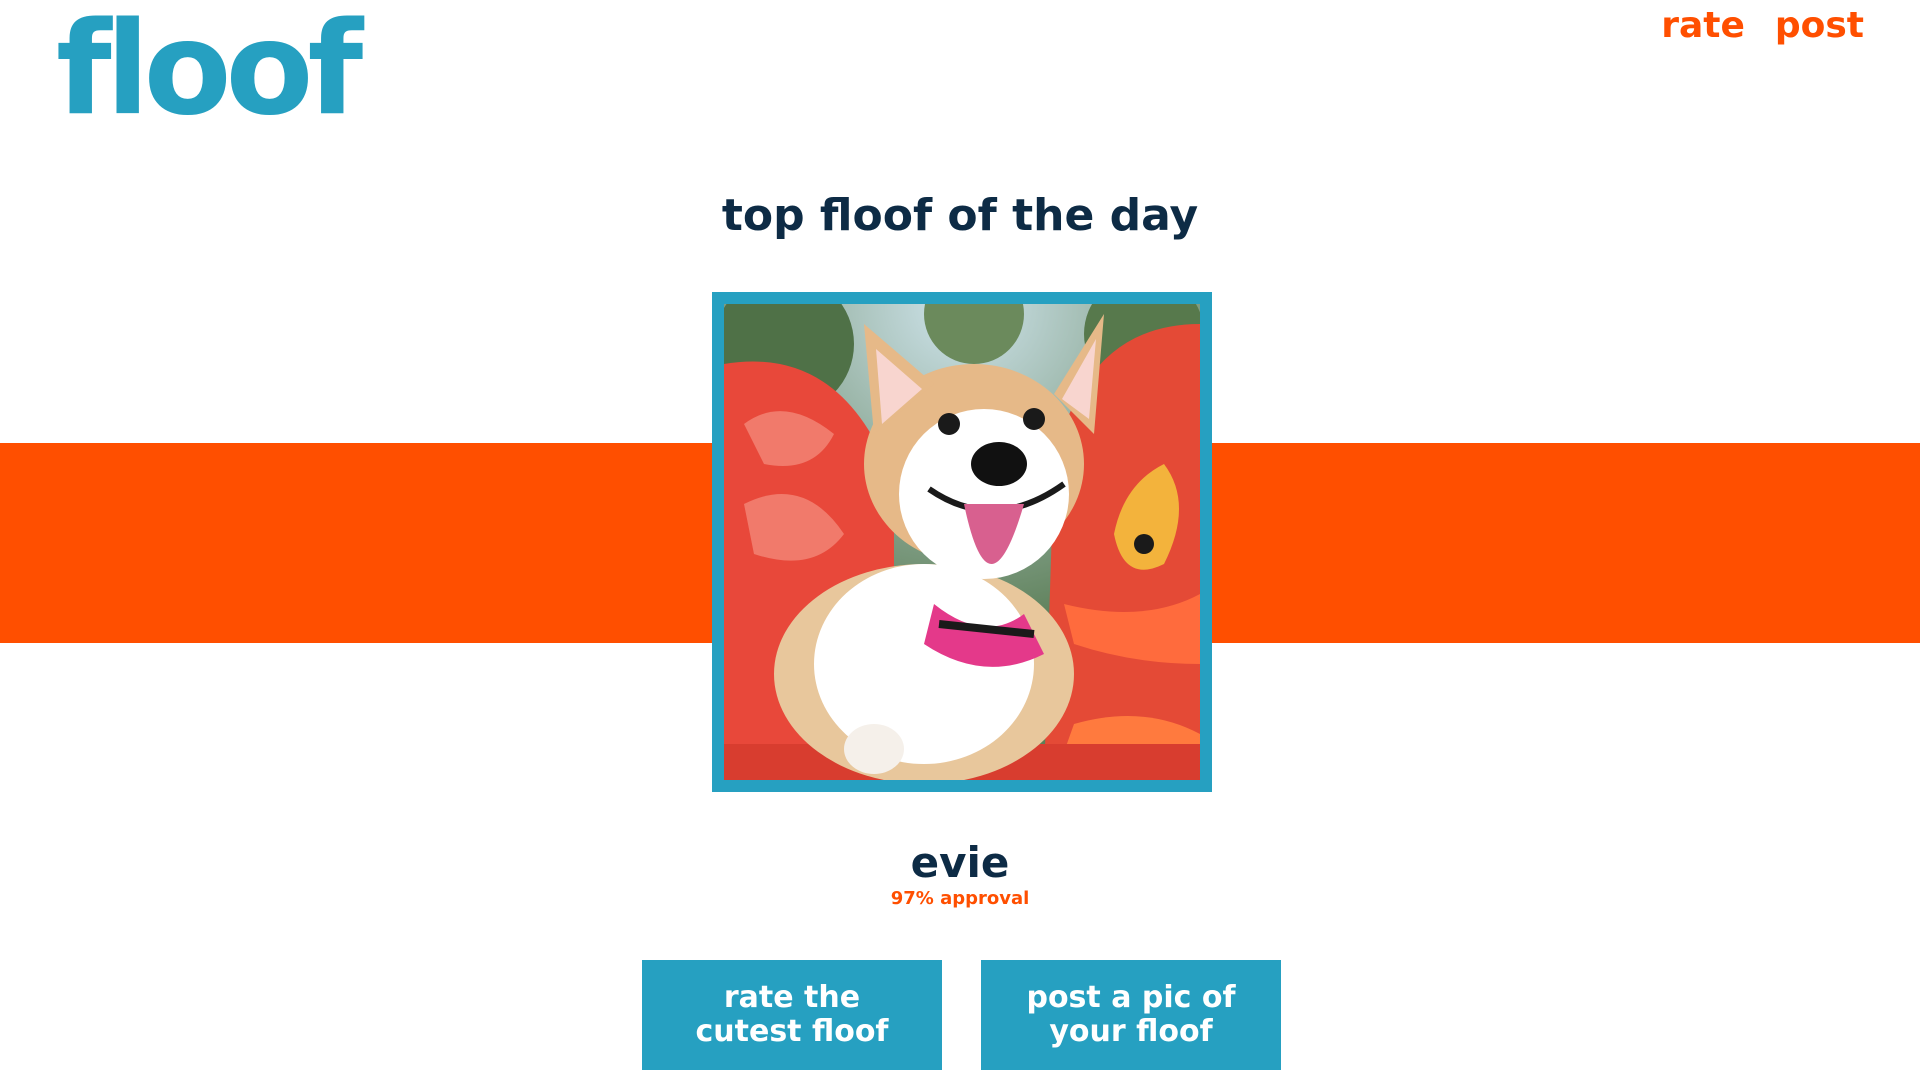 The width and height of the screenshot is (1920, 1080). I want to click on featured-dog-name: evie, so click(960, 862).